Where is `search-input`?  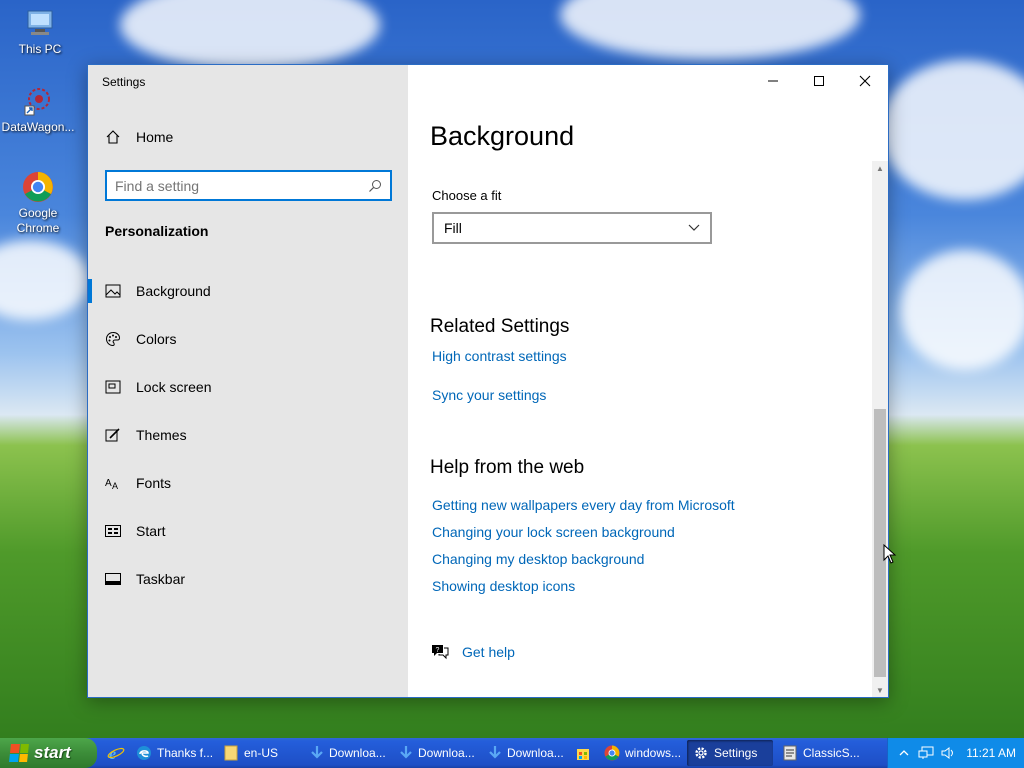
search-input is located at coordinates (241, 185).